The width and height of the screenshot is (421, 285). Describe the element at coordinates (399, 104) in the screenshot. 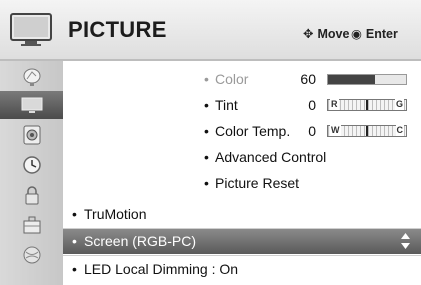

I see `tint-scale-right: G` at that location.